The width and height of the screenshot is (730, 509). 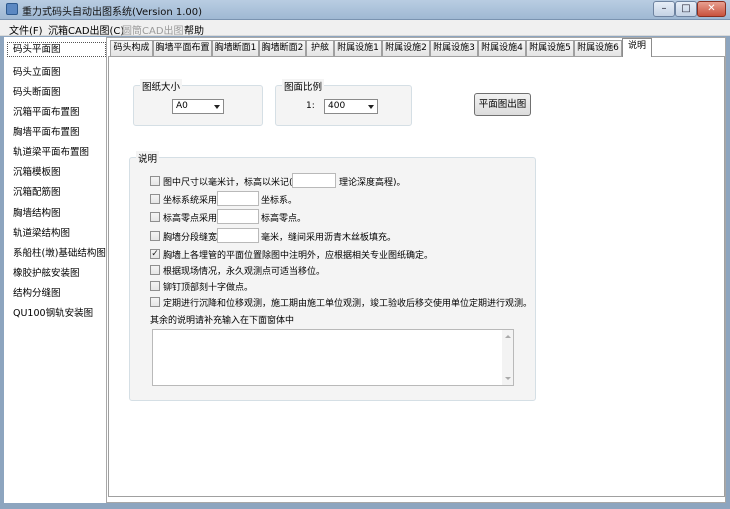 What do you see at coordinates (153, 31) in the screenshot?
I see `menu-cylinder-cad: 圆筒CAD出图` at bounding box center [153, 31].